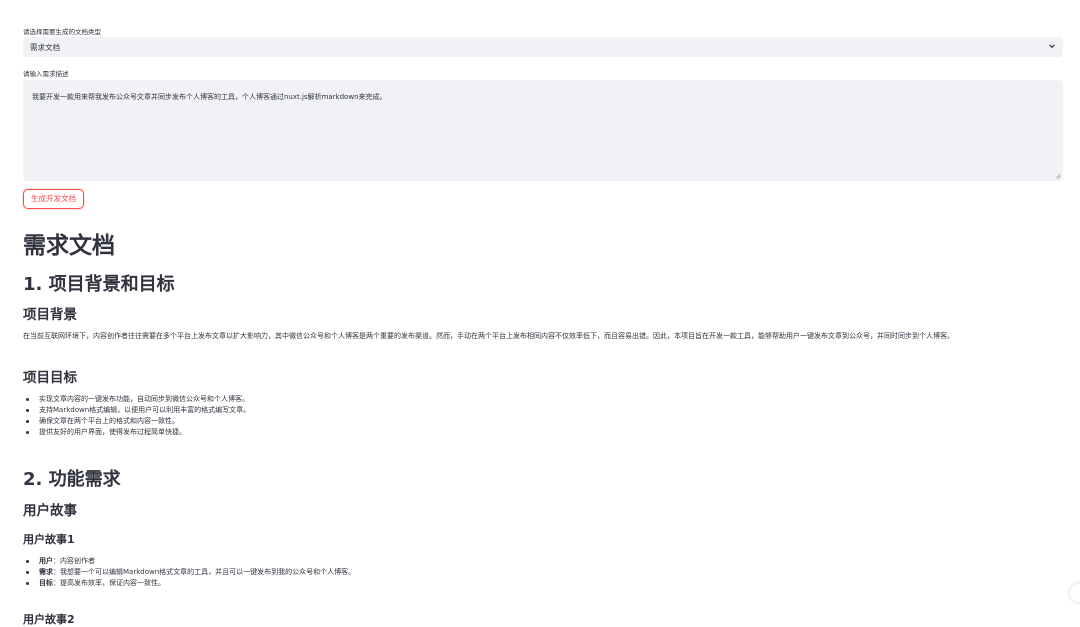 Image resolution: width=1080 pixels, height=627 pixels. What do you see at coordinates (523, 399) in the screenshot?
I see `list-item: 实现文章内容的一键发布功能，自动同步到微信公众号和个人博客。` at bounding box center [523, 399].